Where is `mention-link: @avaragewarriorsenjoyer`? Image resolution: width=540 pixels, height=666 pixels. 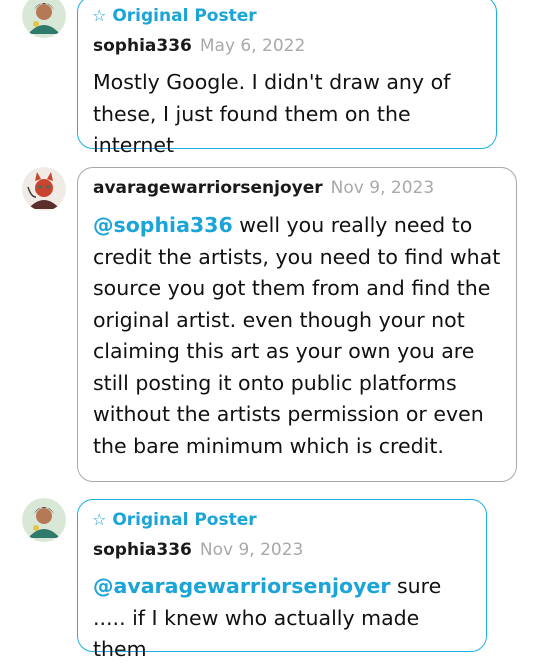 mention-link: @avaragewarriorsenjoyer is located at coordinates (241, 586).